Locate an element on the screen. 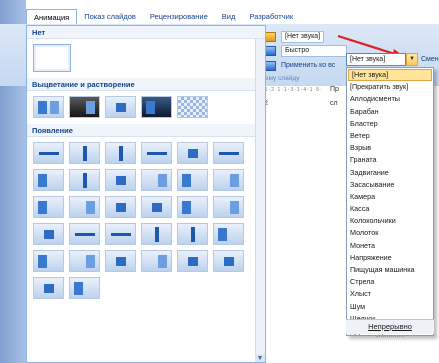 The image size is (439, 363). sound-icon is located at coordinates (270, 36).